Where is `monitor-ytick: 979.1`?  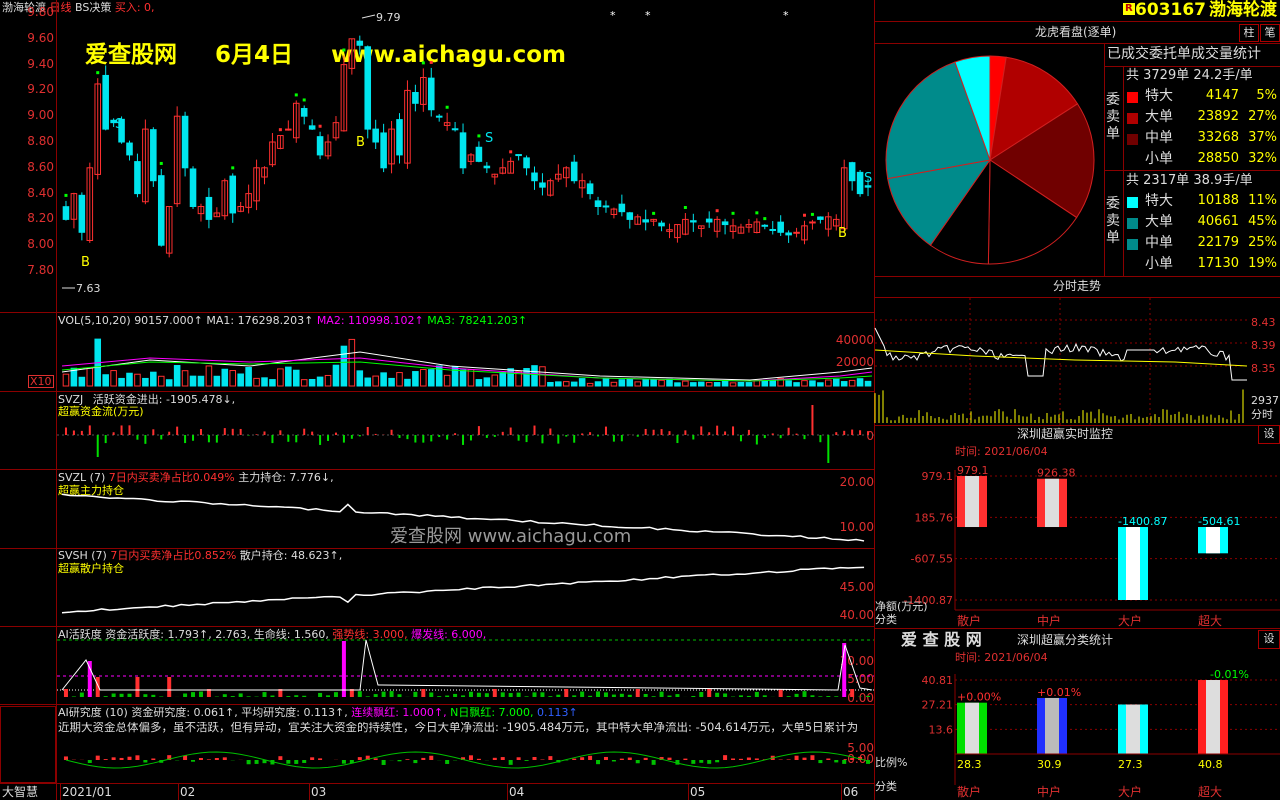 monitor-ytick: 979.1 is located at coordinates (938, 476).